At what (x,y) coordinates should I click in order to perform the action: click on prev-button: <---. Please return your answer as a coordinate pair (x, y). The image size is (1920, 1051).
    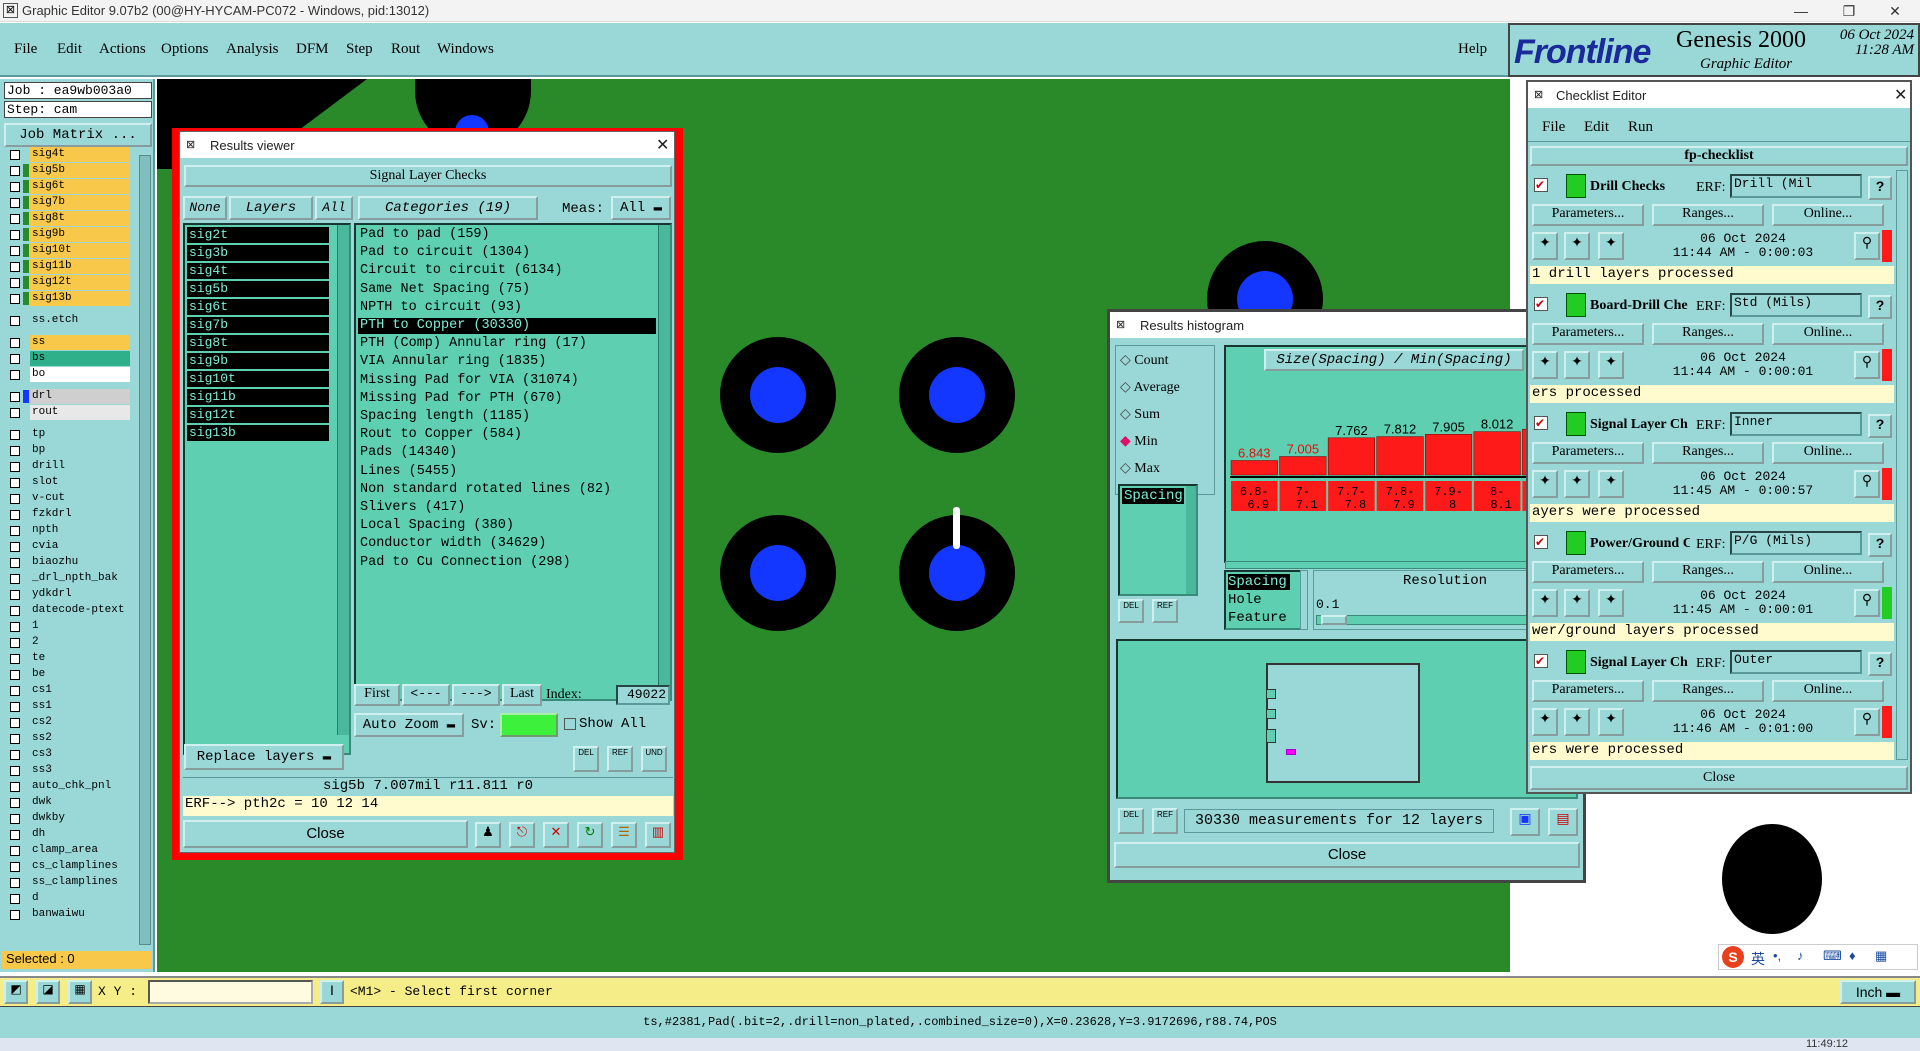
    Looking at the image, I should click on (426, 695).